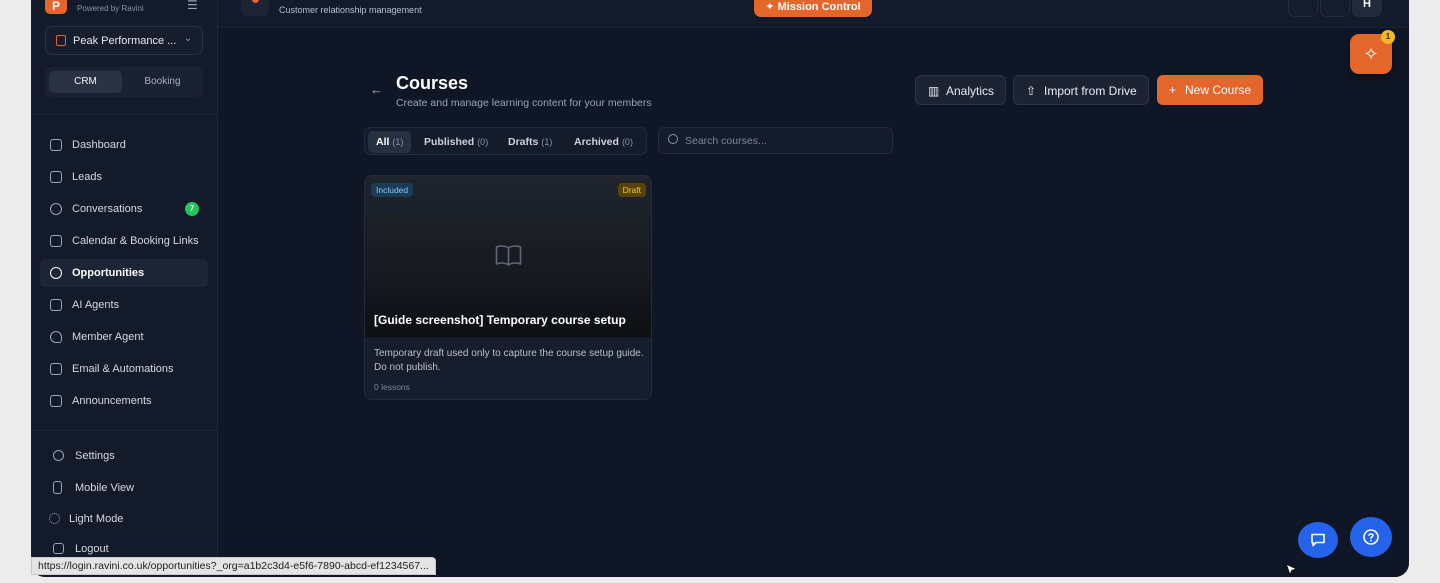 This screenshot has height=583, width=1440. I want to click on new-course-label: New Course, so click(1218, 90).